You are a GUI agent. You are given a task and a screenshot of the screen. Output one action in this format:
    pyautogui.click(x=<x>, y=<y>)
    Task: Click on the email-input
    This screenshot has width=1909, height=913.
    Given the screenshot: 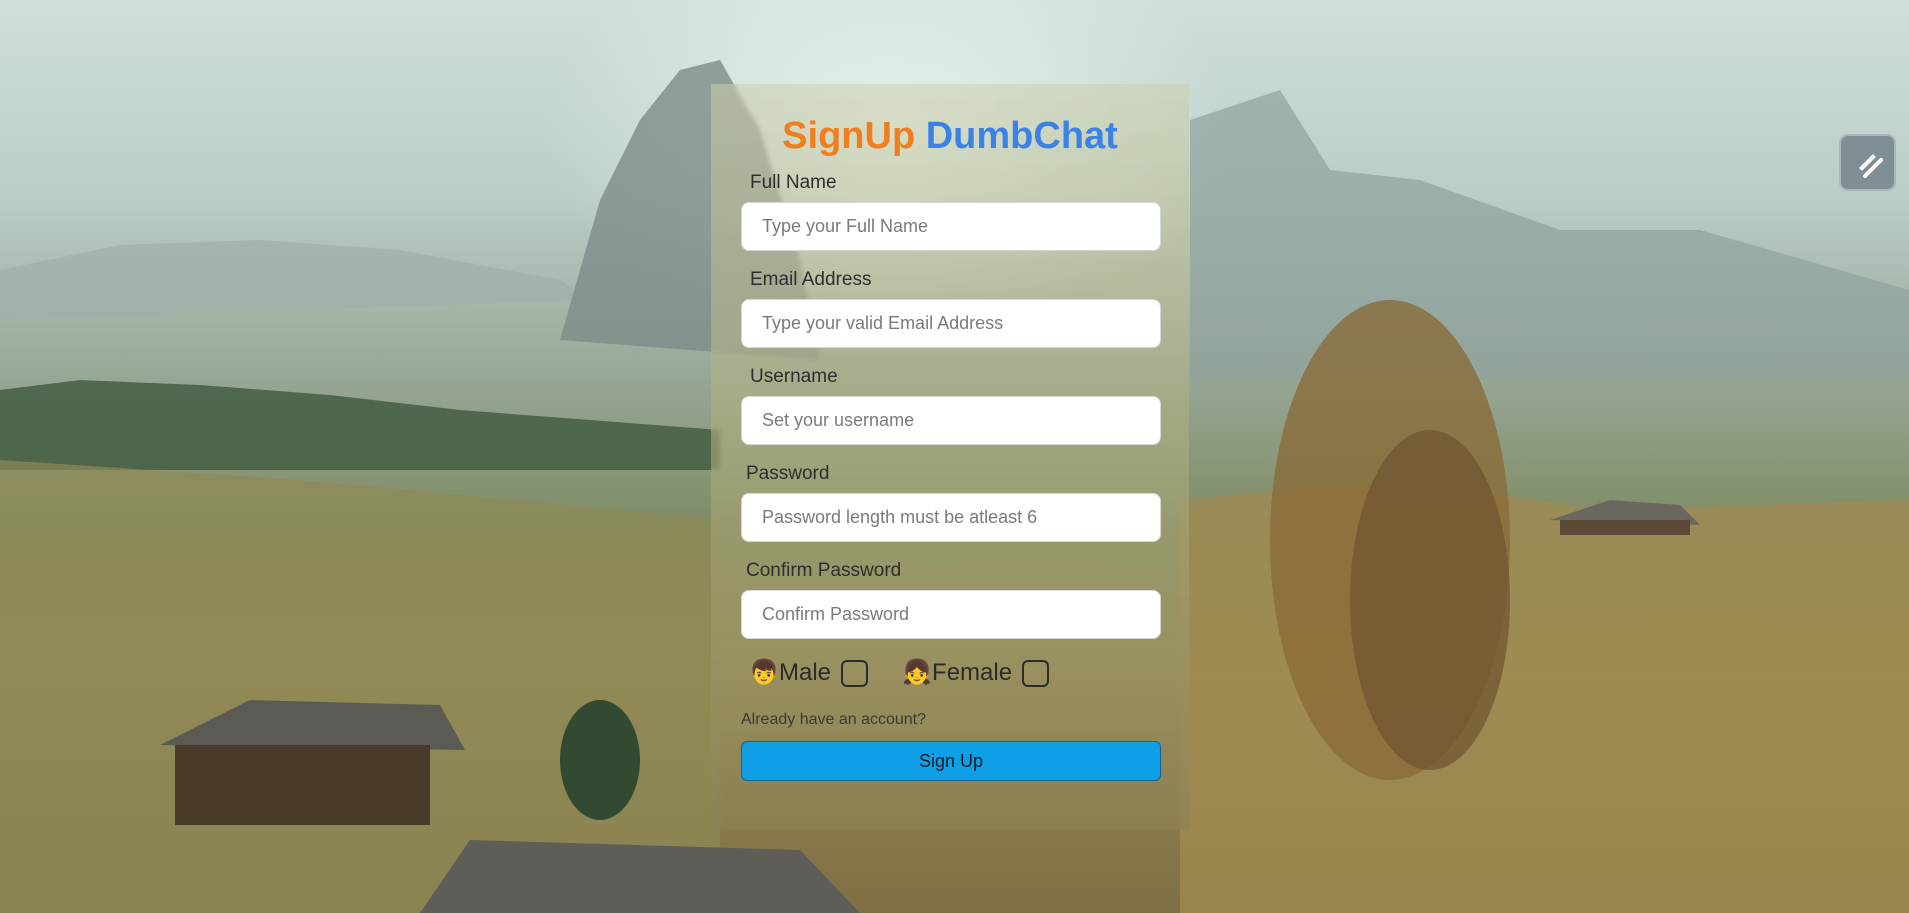 What is the action you would take?
    pyautogui.click(x=951, y=323)
    